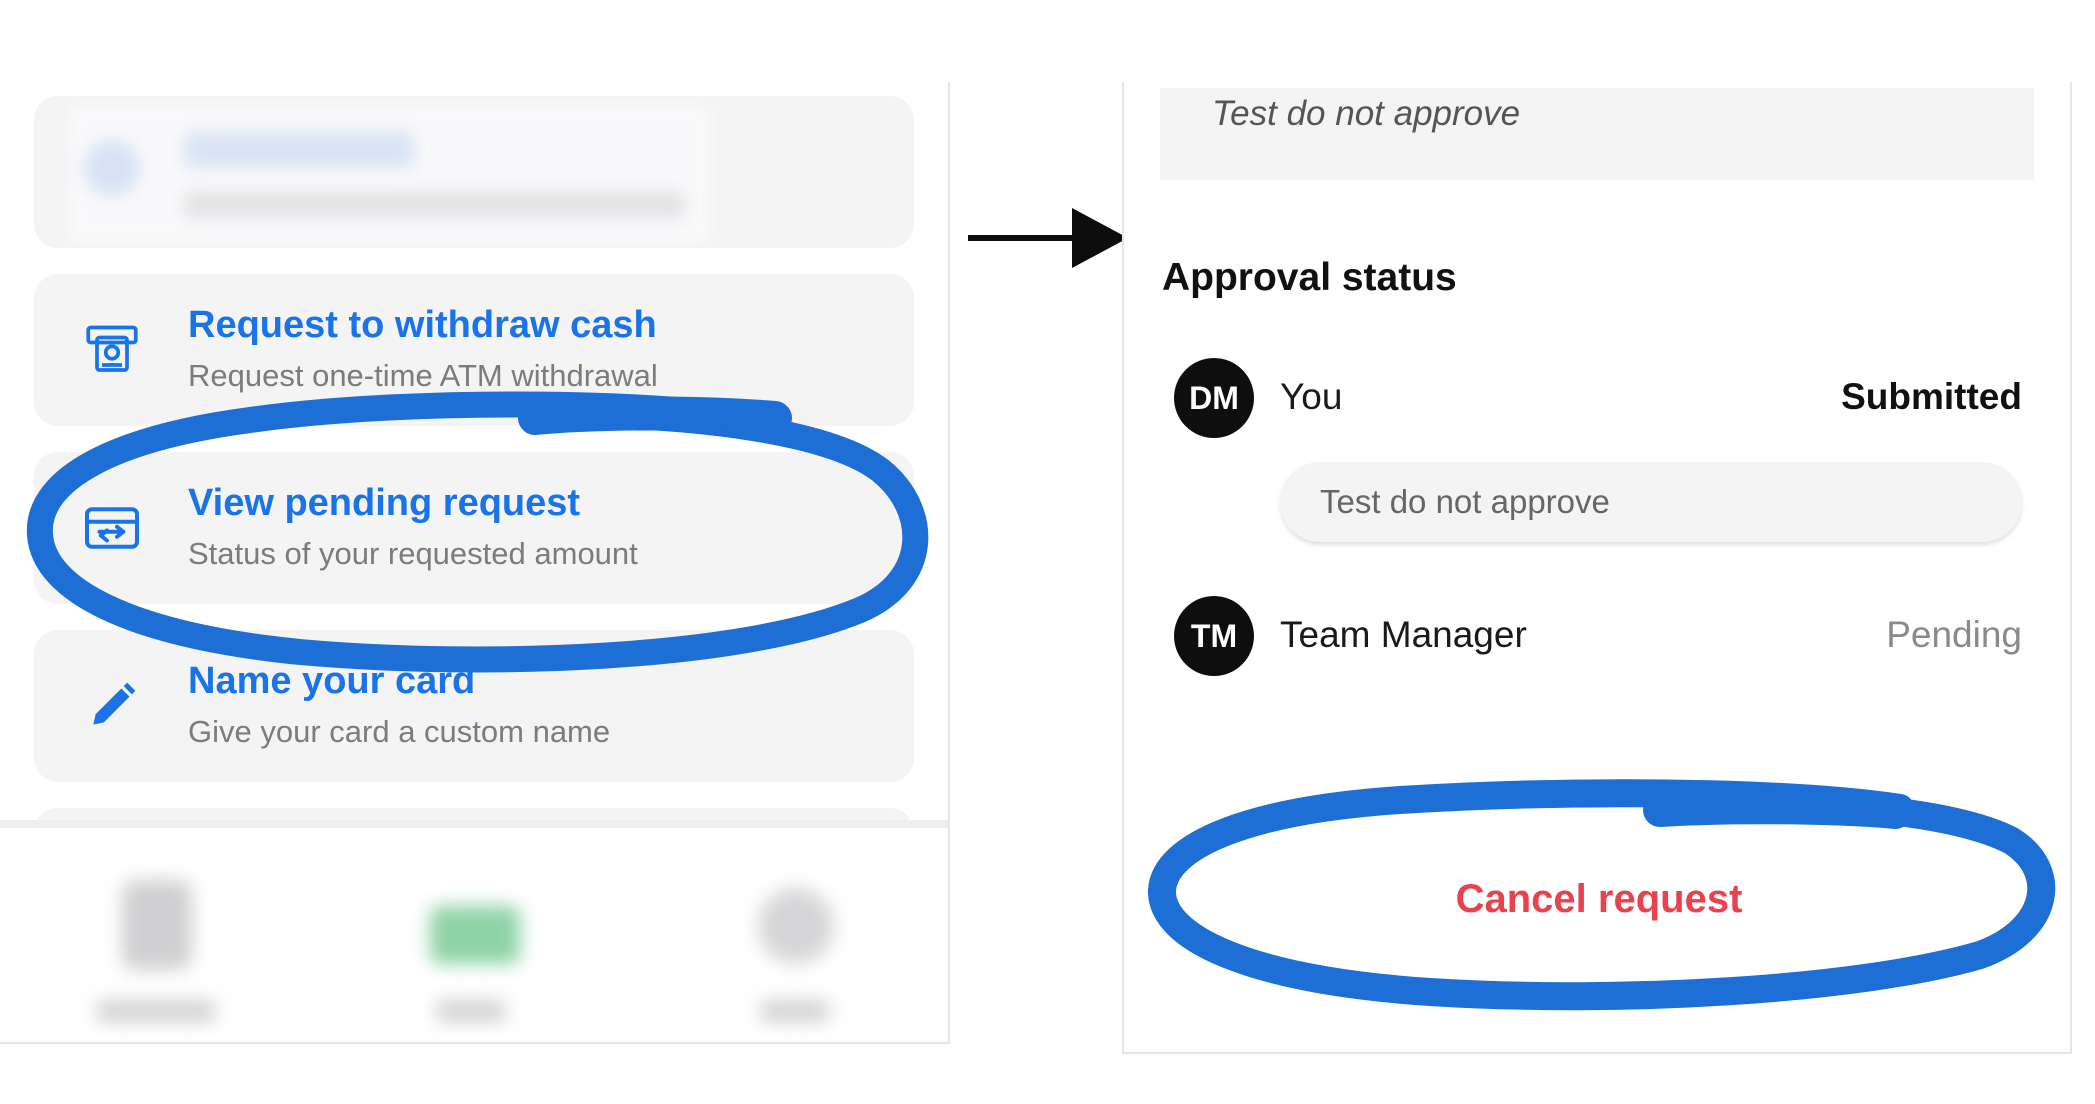 Image resolution: width=2095 pixels, height=1104 pixels. What do you see at coordinates (384, 503) in the screenshot?
I see `menu-item-title: View pending request` at bounding box center [384, 503].